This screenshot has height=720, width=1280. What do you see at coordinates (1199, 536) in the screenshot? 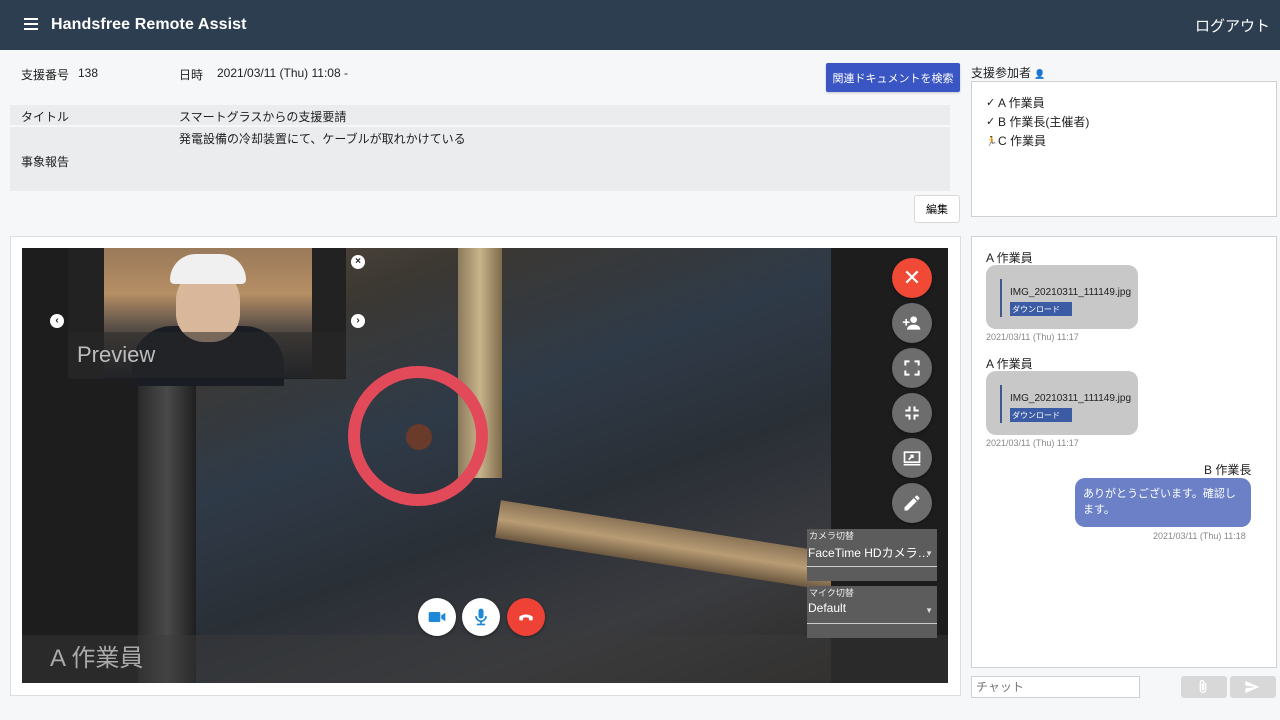
I see `message-time: 2021/03/11 (Thu) 11:18` at bounding box center [1199, 536].